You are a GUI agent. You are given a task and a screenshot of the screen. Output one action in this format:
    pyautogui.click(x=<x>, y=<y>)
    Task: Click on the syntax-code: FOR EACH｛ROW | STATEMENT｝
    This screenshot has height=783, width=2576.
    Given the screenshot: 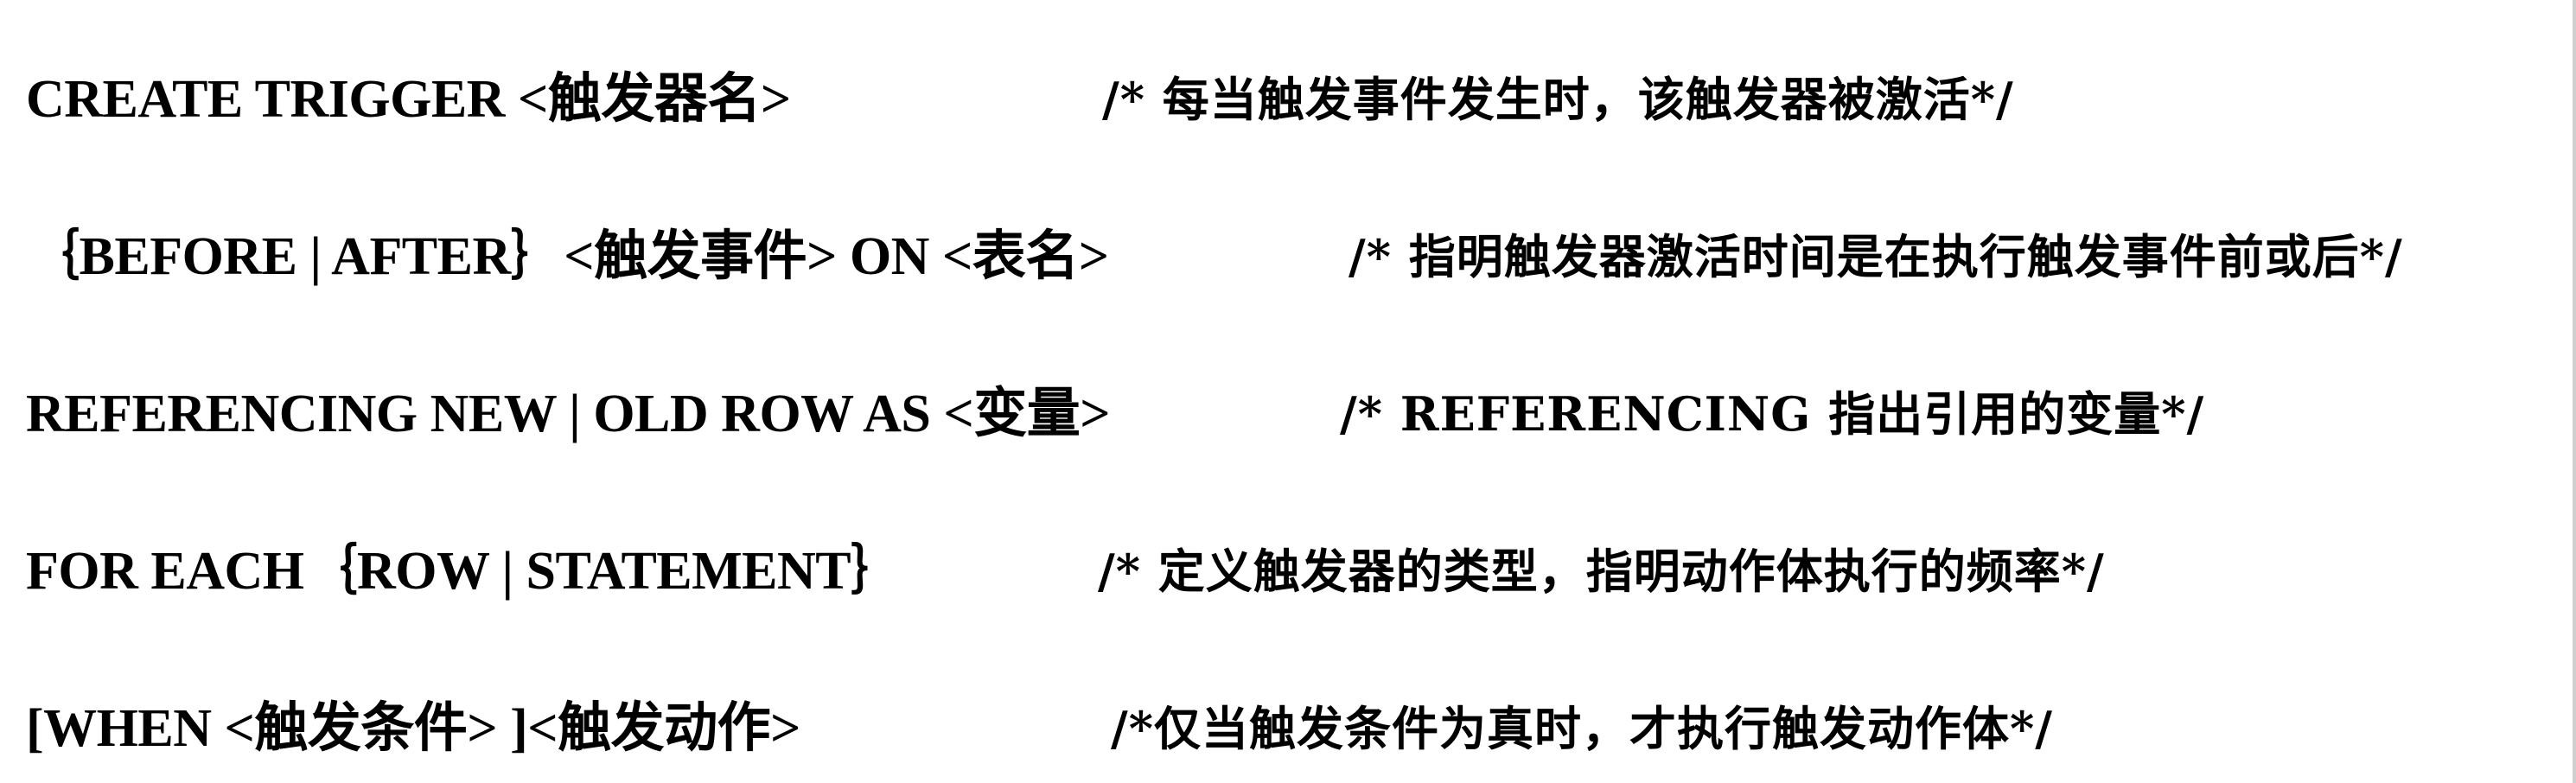 What is the action you would take?
    pyautogui.click(x=465, y=571)
    